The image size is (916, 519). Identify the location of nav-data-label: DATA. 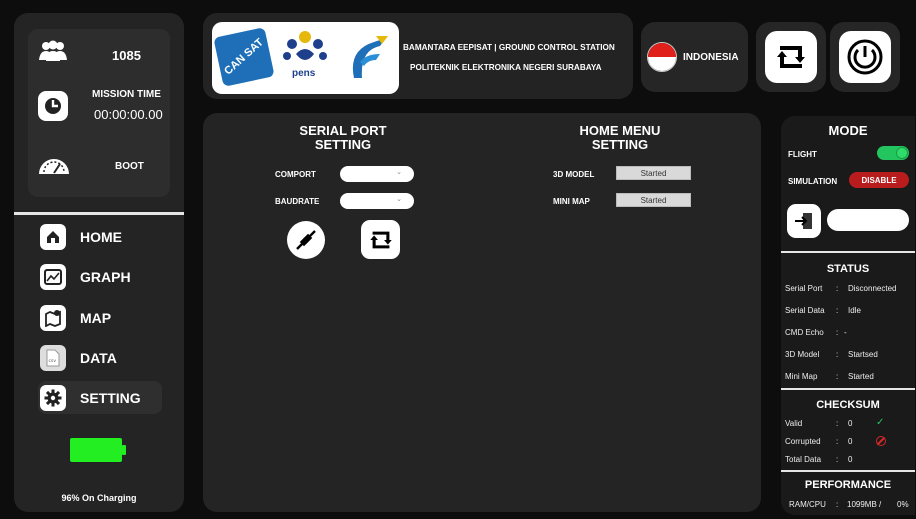
(98, 357).